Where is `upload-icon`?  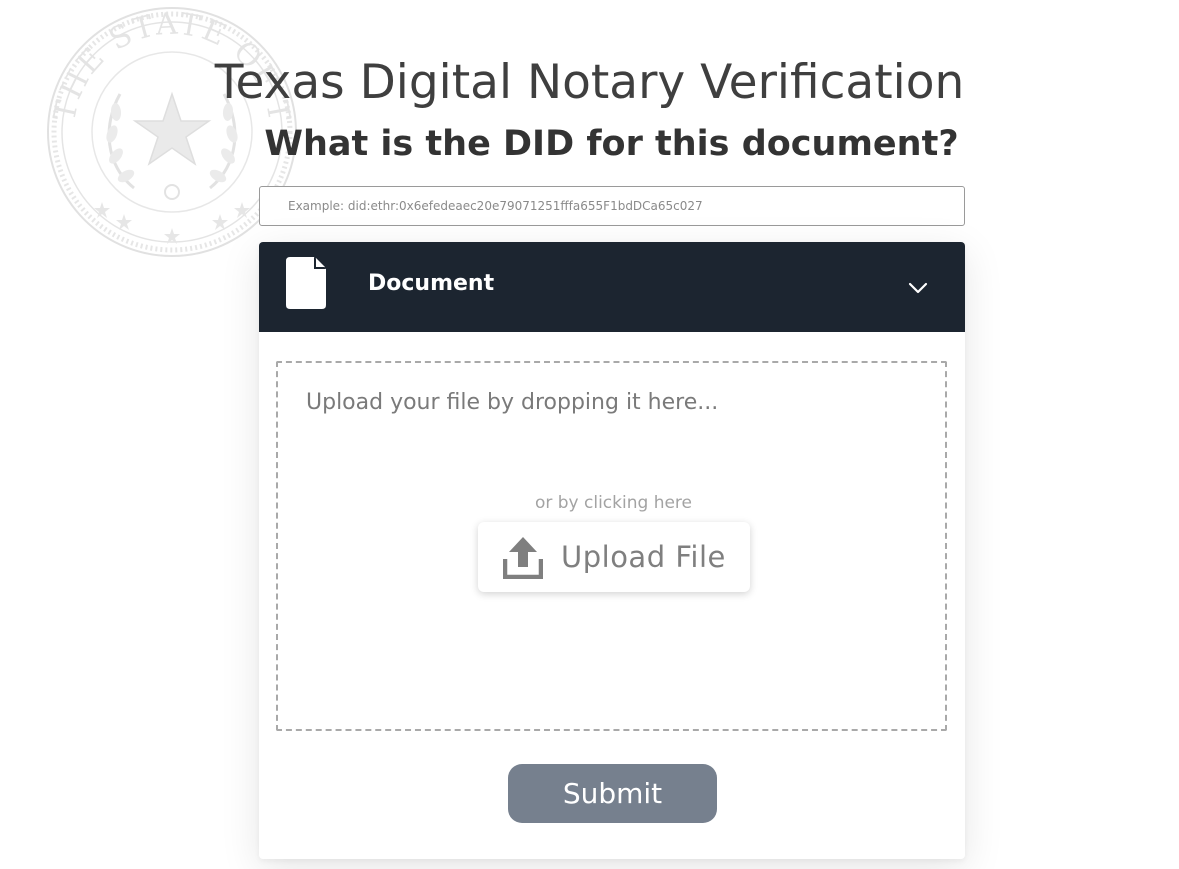 upload-icon is located at coordinates (523, 558).